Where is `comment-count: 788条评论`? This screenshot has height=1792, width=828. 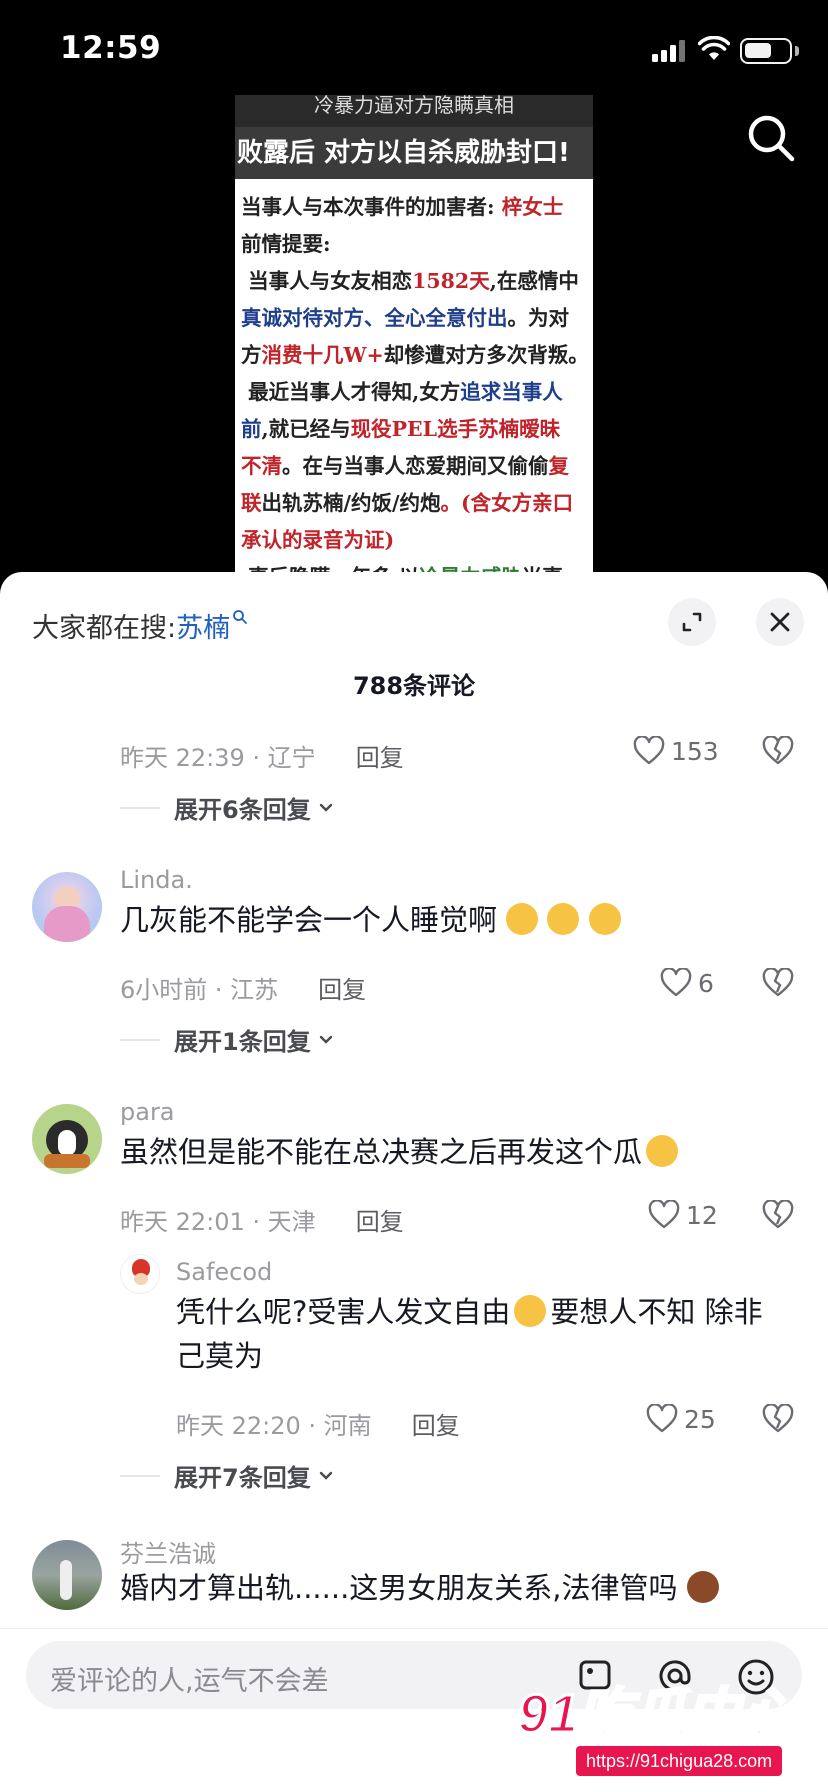
comment-count: 788条评论 is located at coordinates (414, 686).